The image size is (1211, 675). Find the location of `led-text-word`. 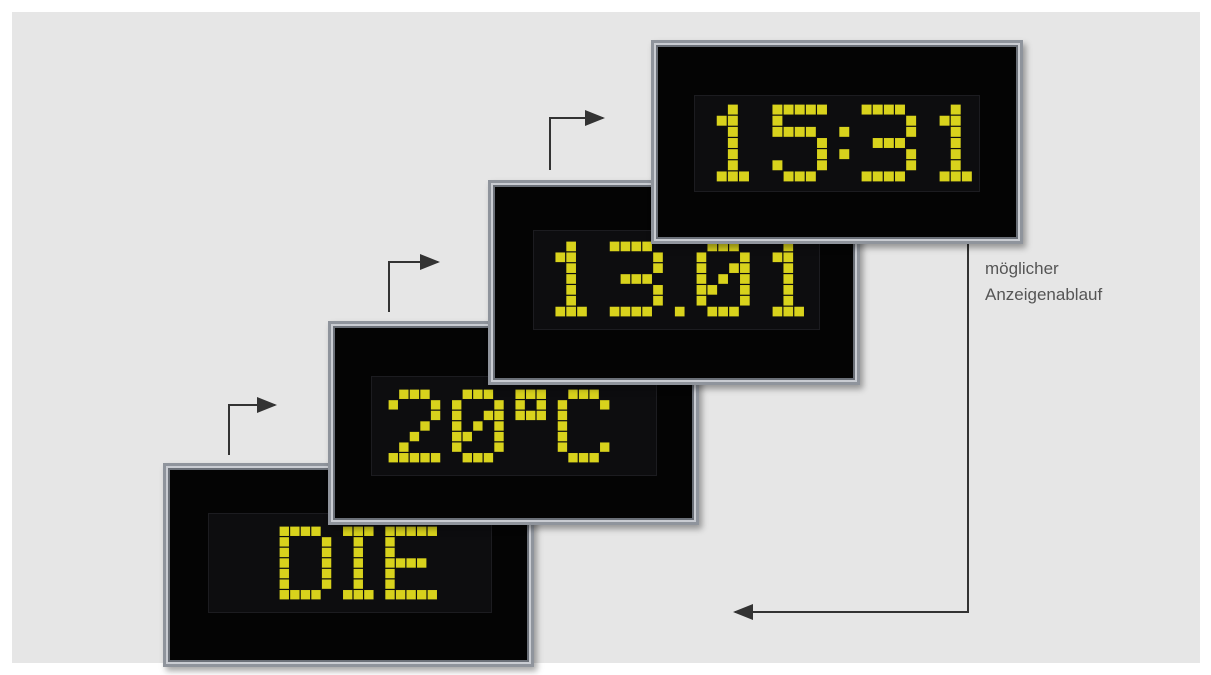

led-text-word is located at coordinates (358, 563).